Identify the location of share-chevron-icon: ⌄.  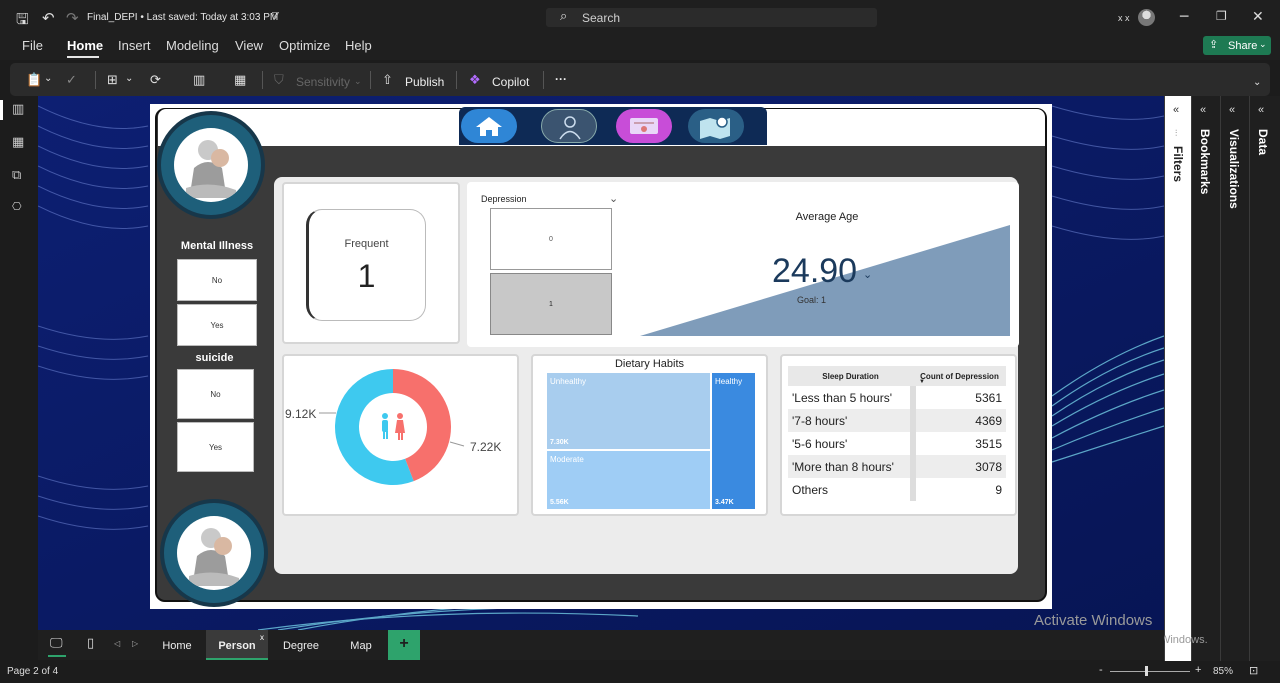
(1263, 44).